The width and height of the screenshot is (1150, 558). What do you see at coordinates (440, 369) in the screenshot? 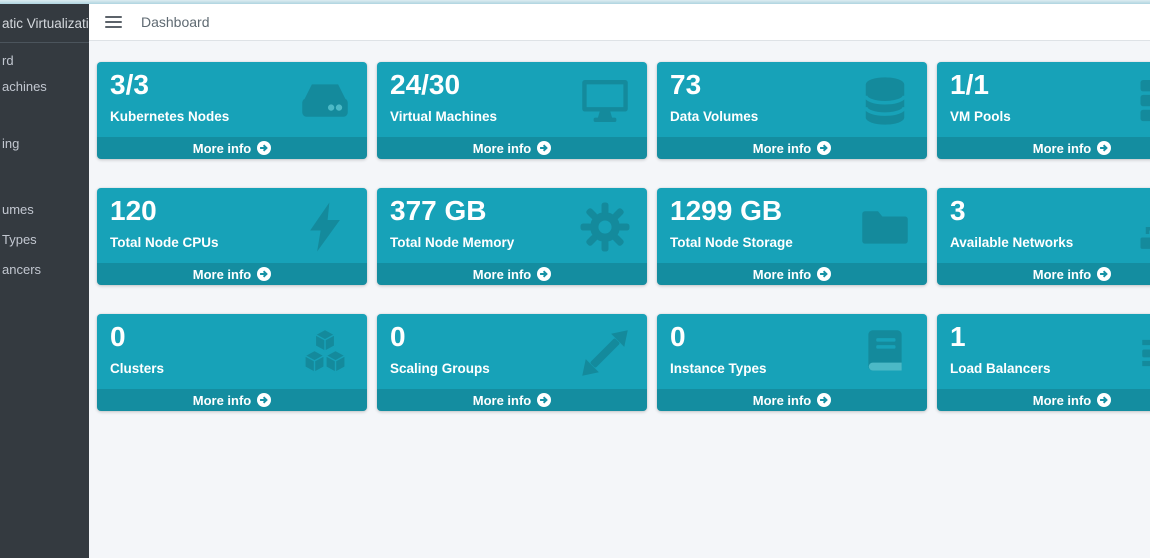
I see `stat-label: Scaling Groups` at bounding box center [440, 369].